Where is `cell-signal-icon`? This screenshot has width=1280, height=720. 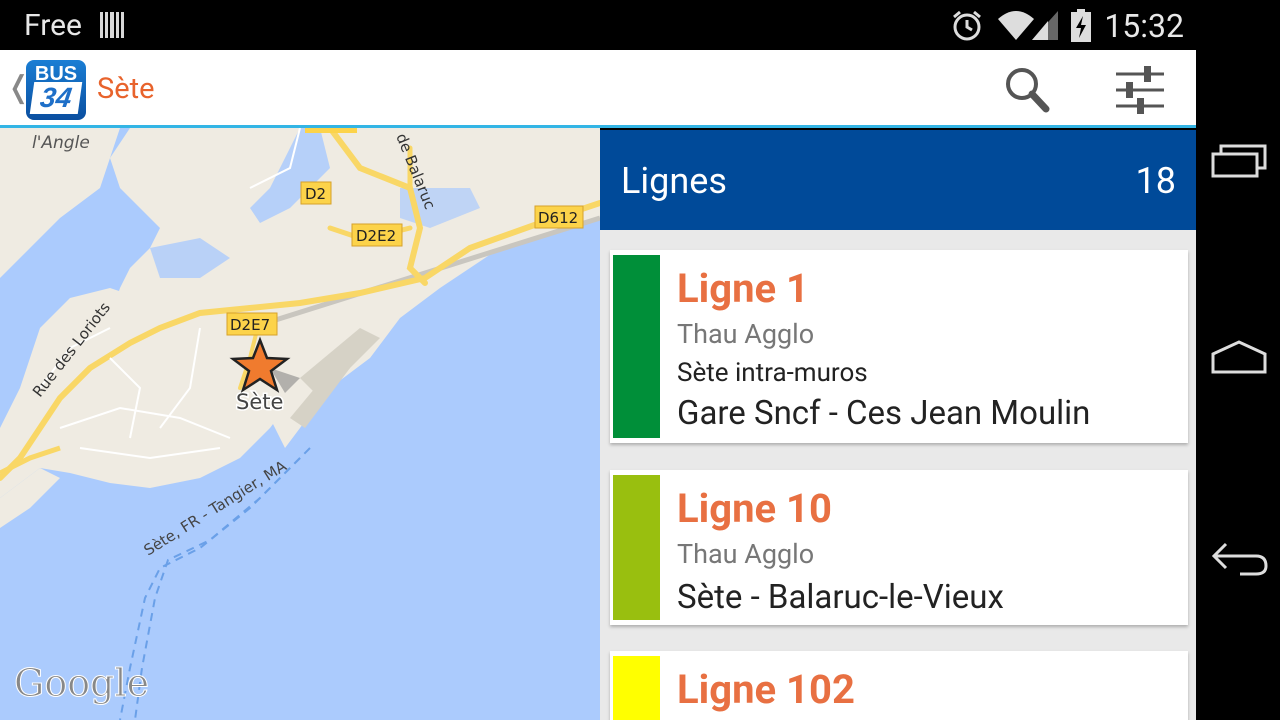
cell-signal-icon is located at coordinates (1045, 25).